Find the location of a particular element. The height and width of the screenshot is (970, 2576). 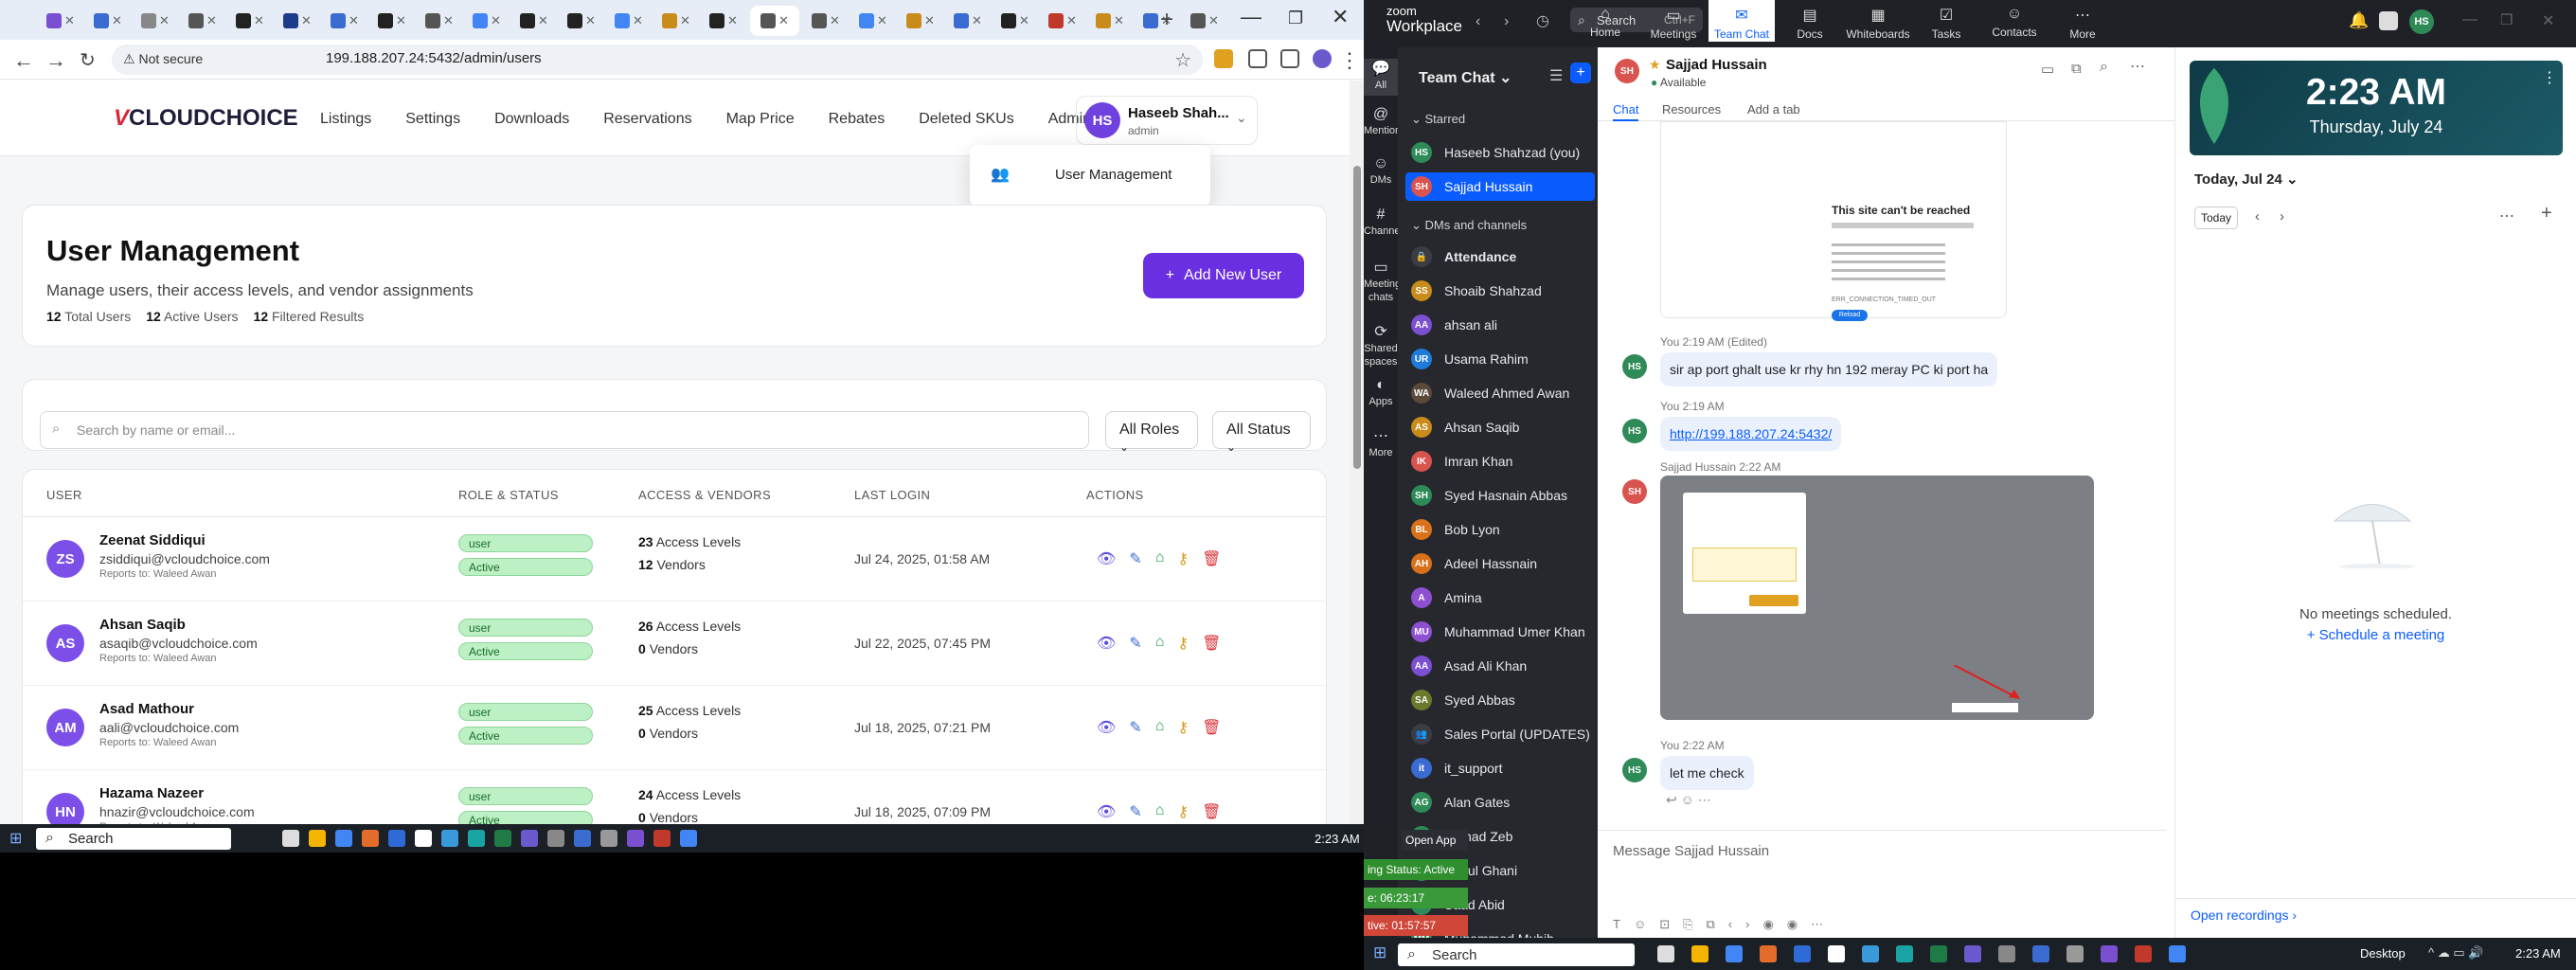

page-scrollbar is located at coordinates (1357, 452).